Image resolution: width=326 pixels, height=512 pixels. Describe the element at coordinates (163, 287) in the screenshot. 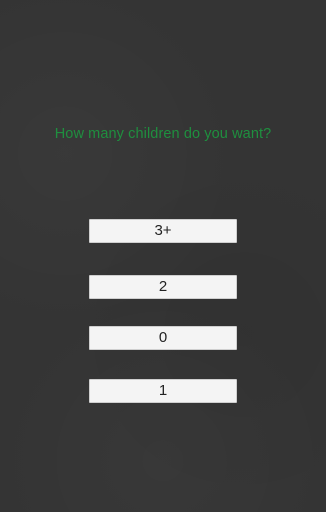

I see `answer-button-2: 2` at that location.